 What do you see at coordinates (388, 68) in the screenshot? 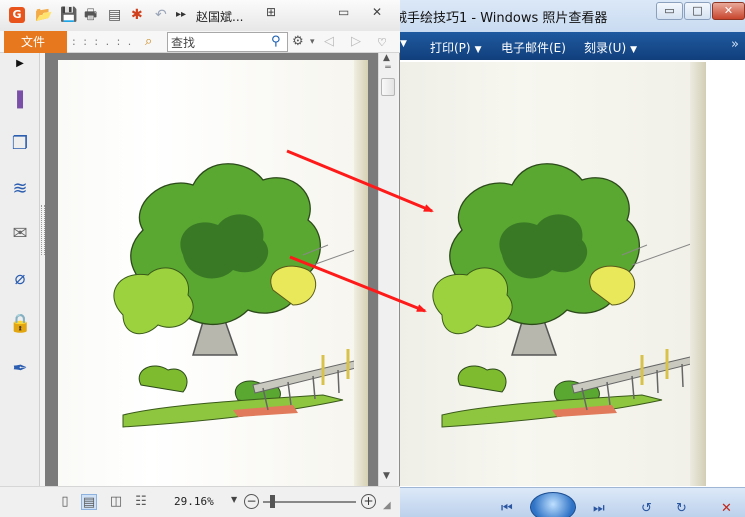
I see `split-view-handle: ═` at bounding box center [388, 68].